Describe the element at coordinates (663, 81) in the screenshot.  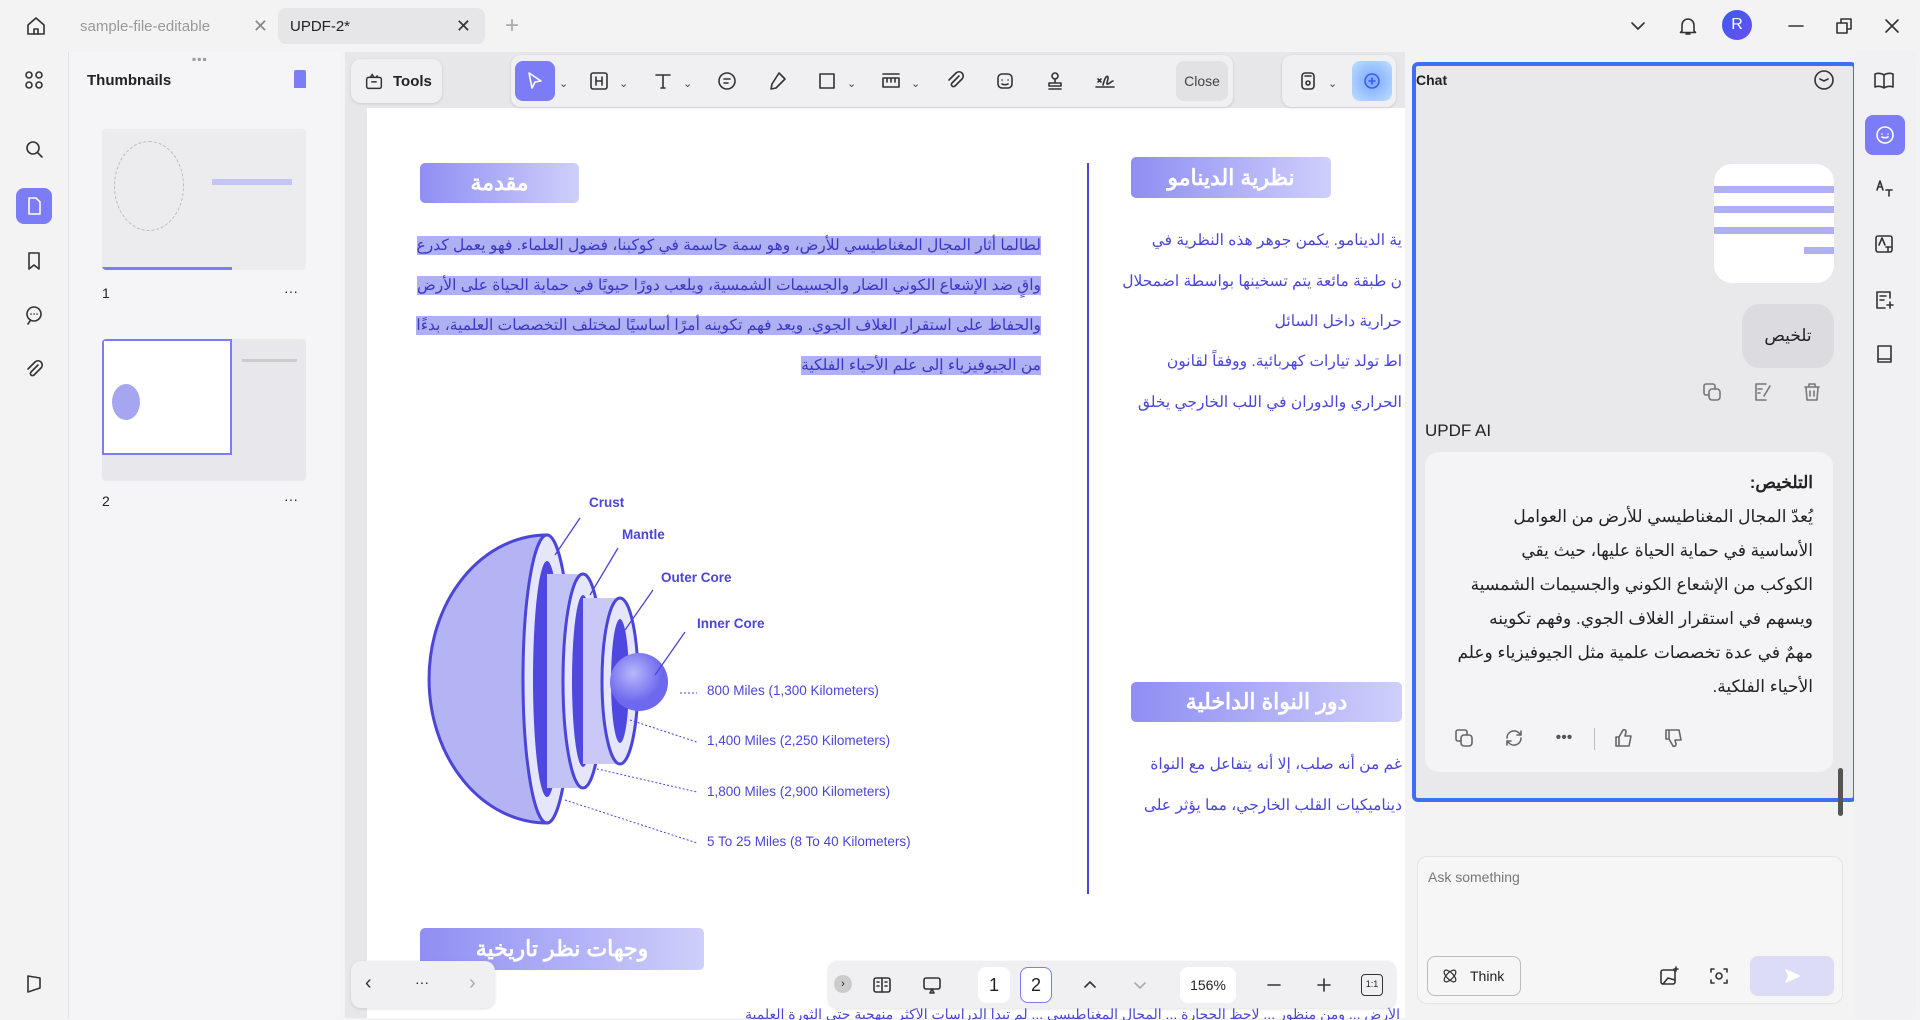
I see `text-tool-icon` at that location.